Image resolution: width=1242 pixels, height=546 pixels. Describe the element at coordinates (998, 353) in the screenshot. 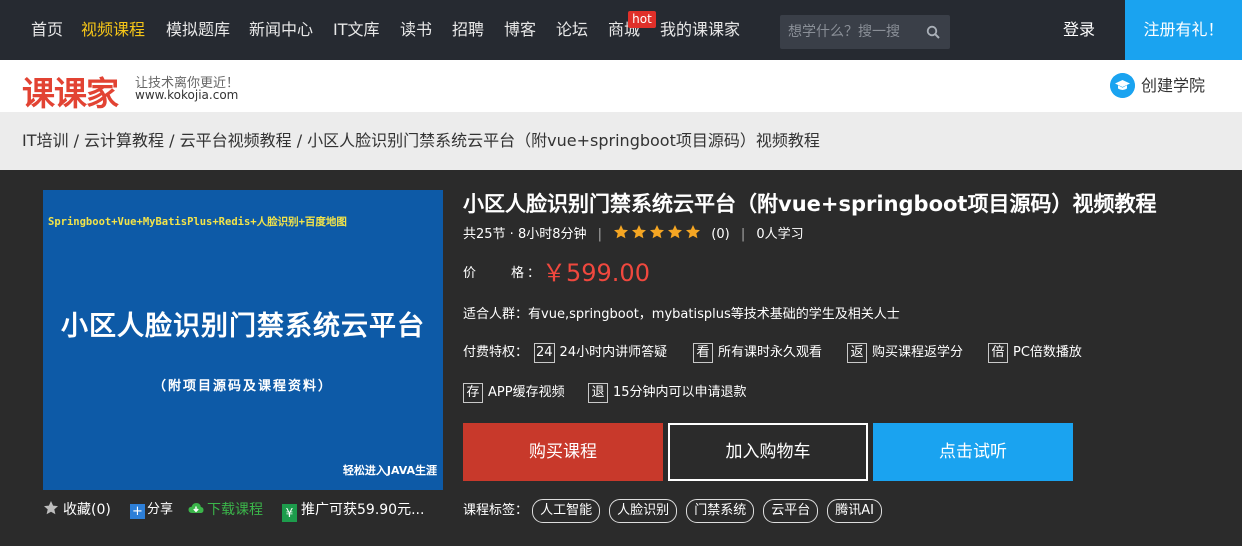

I see `privilege-badge: 倍` at that location.